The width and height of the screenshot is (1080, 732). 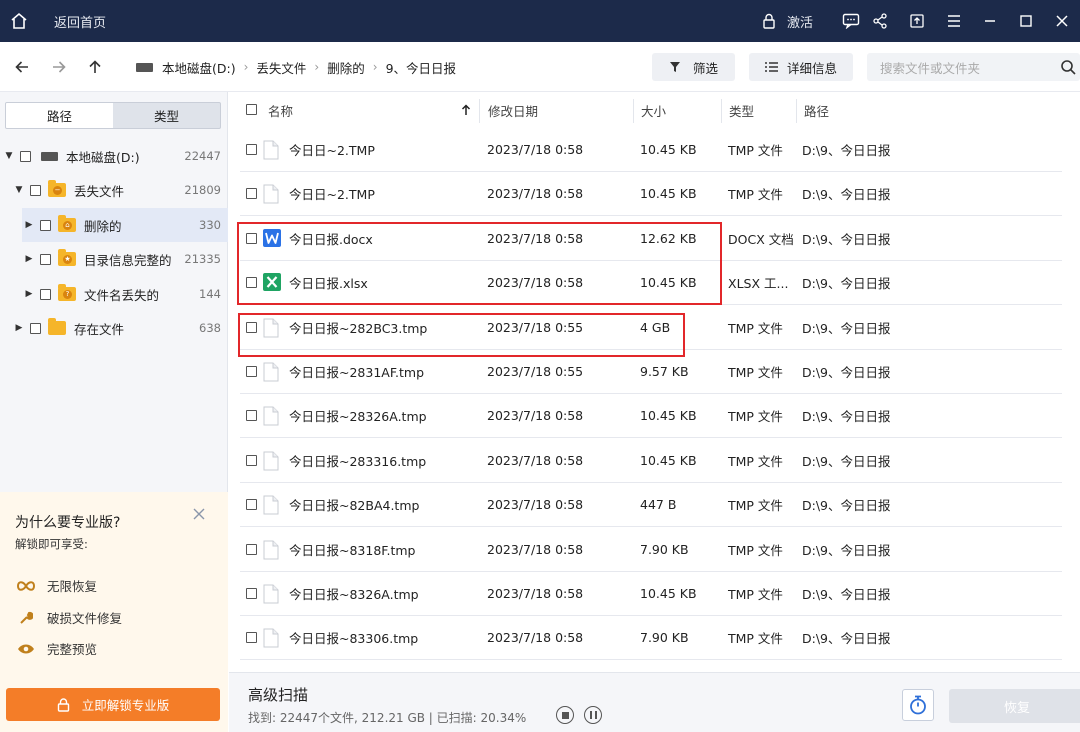 What do you see at coordinates (658, 505) in the screenshot?
I see `file-size: 447 B` at bounding box center [658, 505].